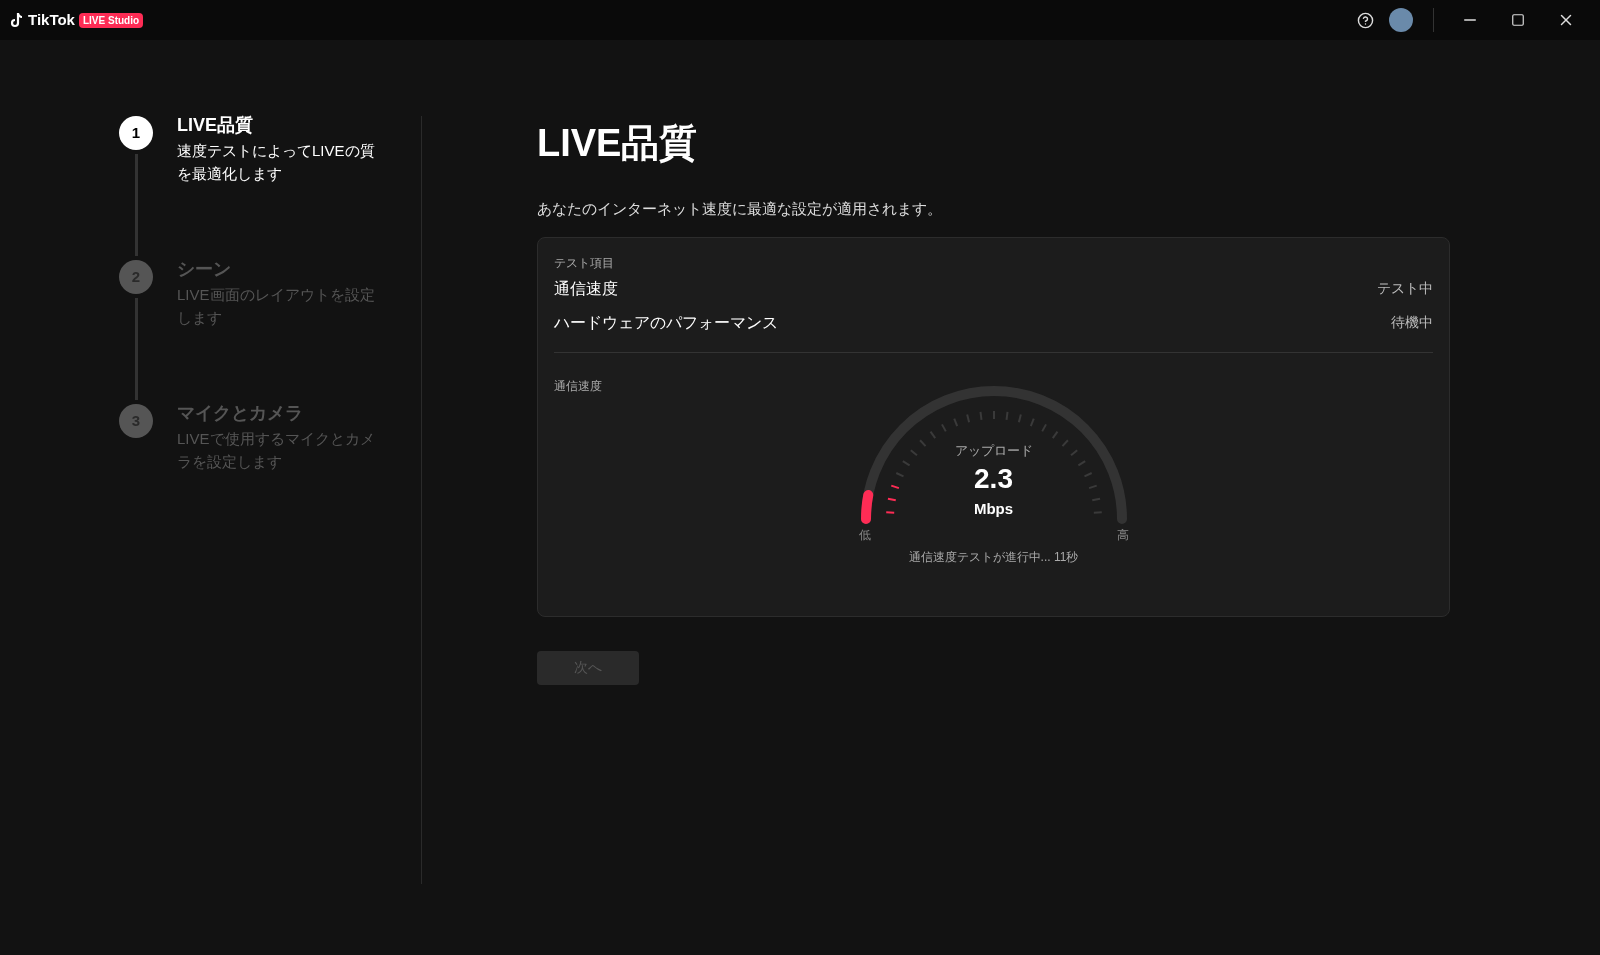 This screenshot has height=955, width=1600. I want to click on help-icon, so click(1365, 20).